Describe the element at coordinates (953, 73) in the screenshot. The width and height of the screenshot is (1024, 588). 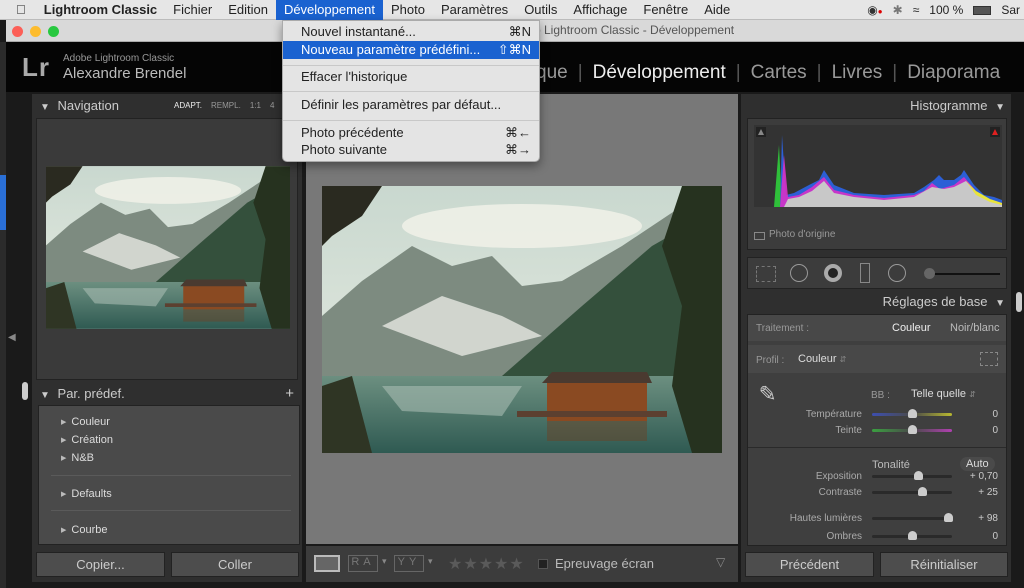
I see `module-diaporama: Diaporama` at that location.